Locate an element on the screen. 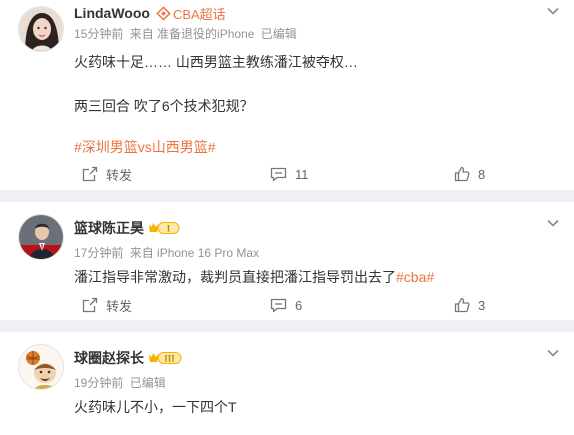  post-time: 17分钟前 is located at coordinates (99, 253).